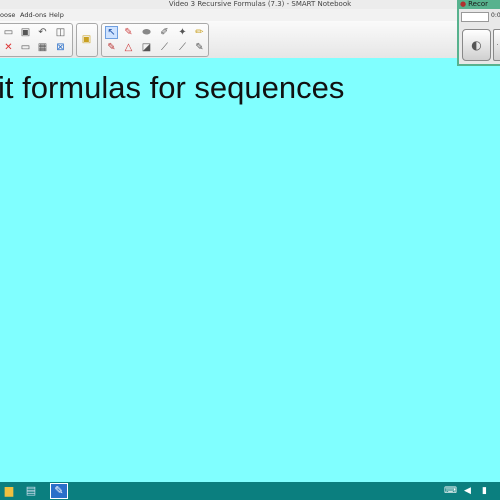 Image resolution: width=500 pixels, height=500 pixels. I want to click on recorder-source-field, so click(475, 17).